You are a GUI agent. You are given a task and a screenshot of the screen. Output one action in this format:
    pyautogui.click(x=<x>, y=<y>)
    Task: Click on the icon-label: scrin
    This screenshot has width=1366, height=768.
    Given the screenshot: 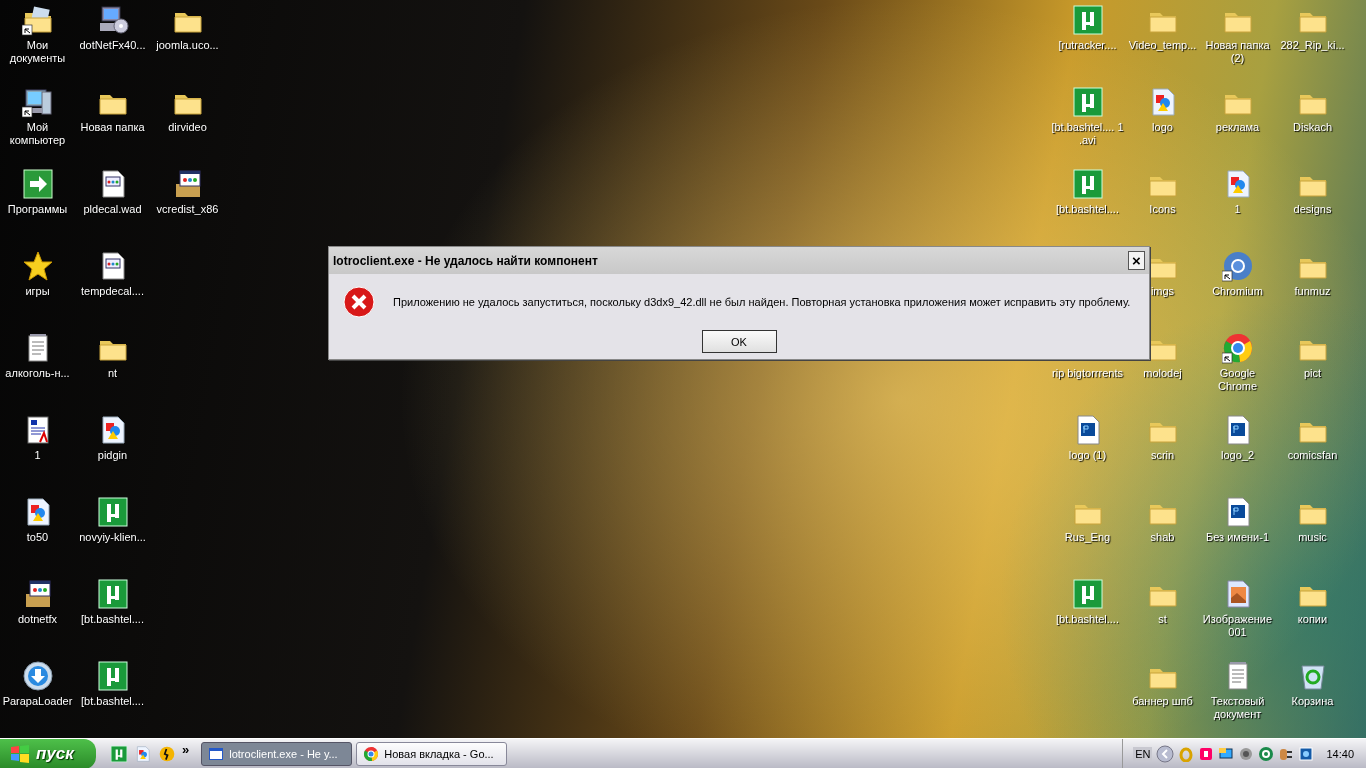 What is the action you would take?
    pyautogui.click(x=1162, y=455)
    